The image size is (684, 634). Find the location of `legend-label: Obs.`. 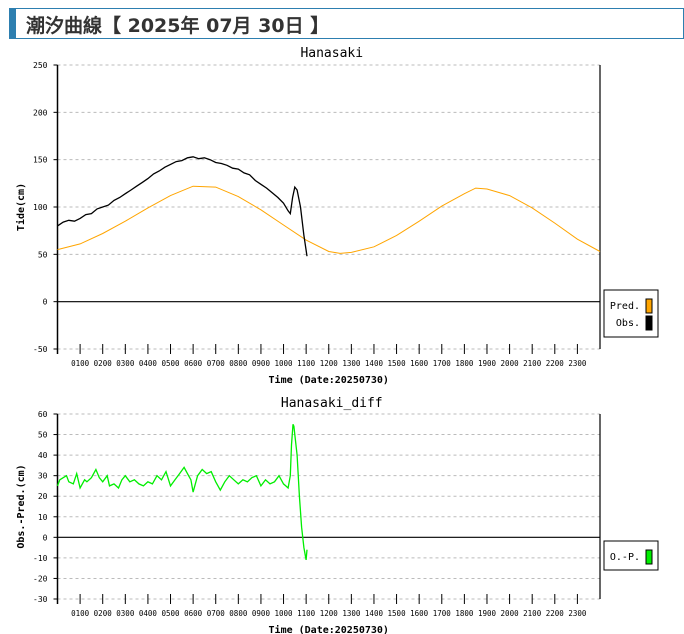

legend-label: Obs. is located at coordinates (628, 323).